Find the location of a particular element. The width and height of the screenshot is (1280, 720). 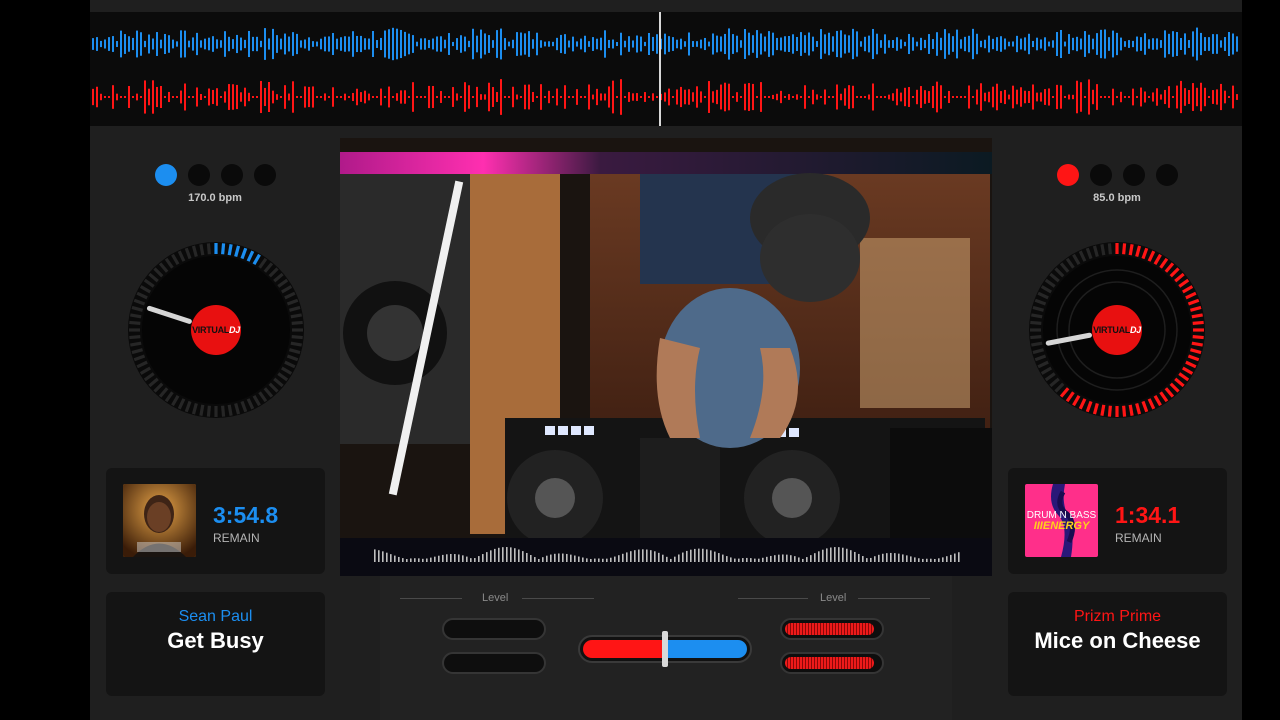

level-line-right-b is located at coordinates (894, 598).